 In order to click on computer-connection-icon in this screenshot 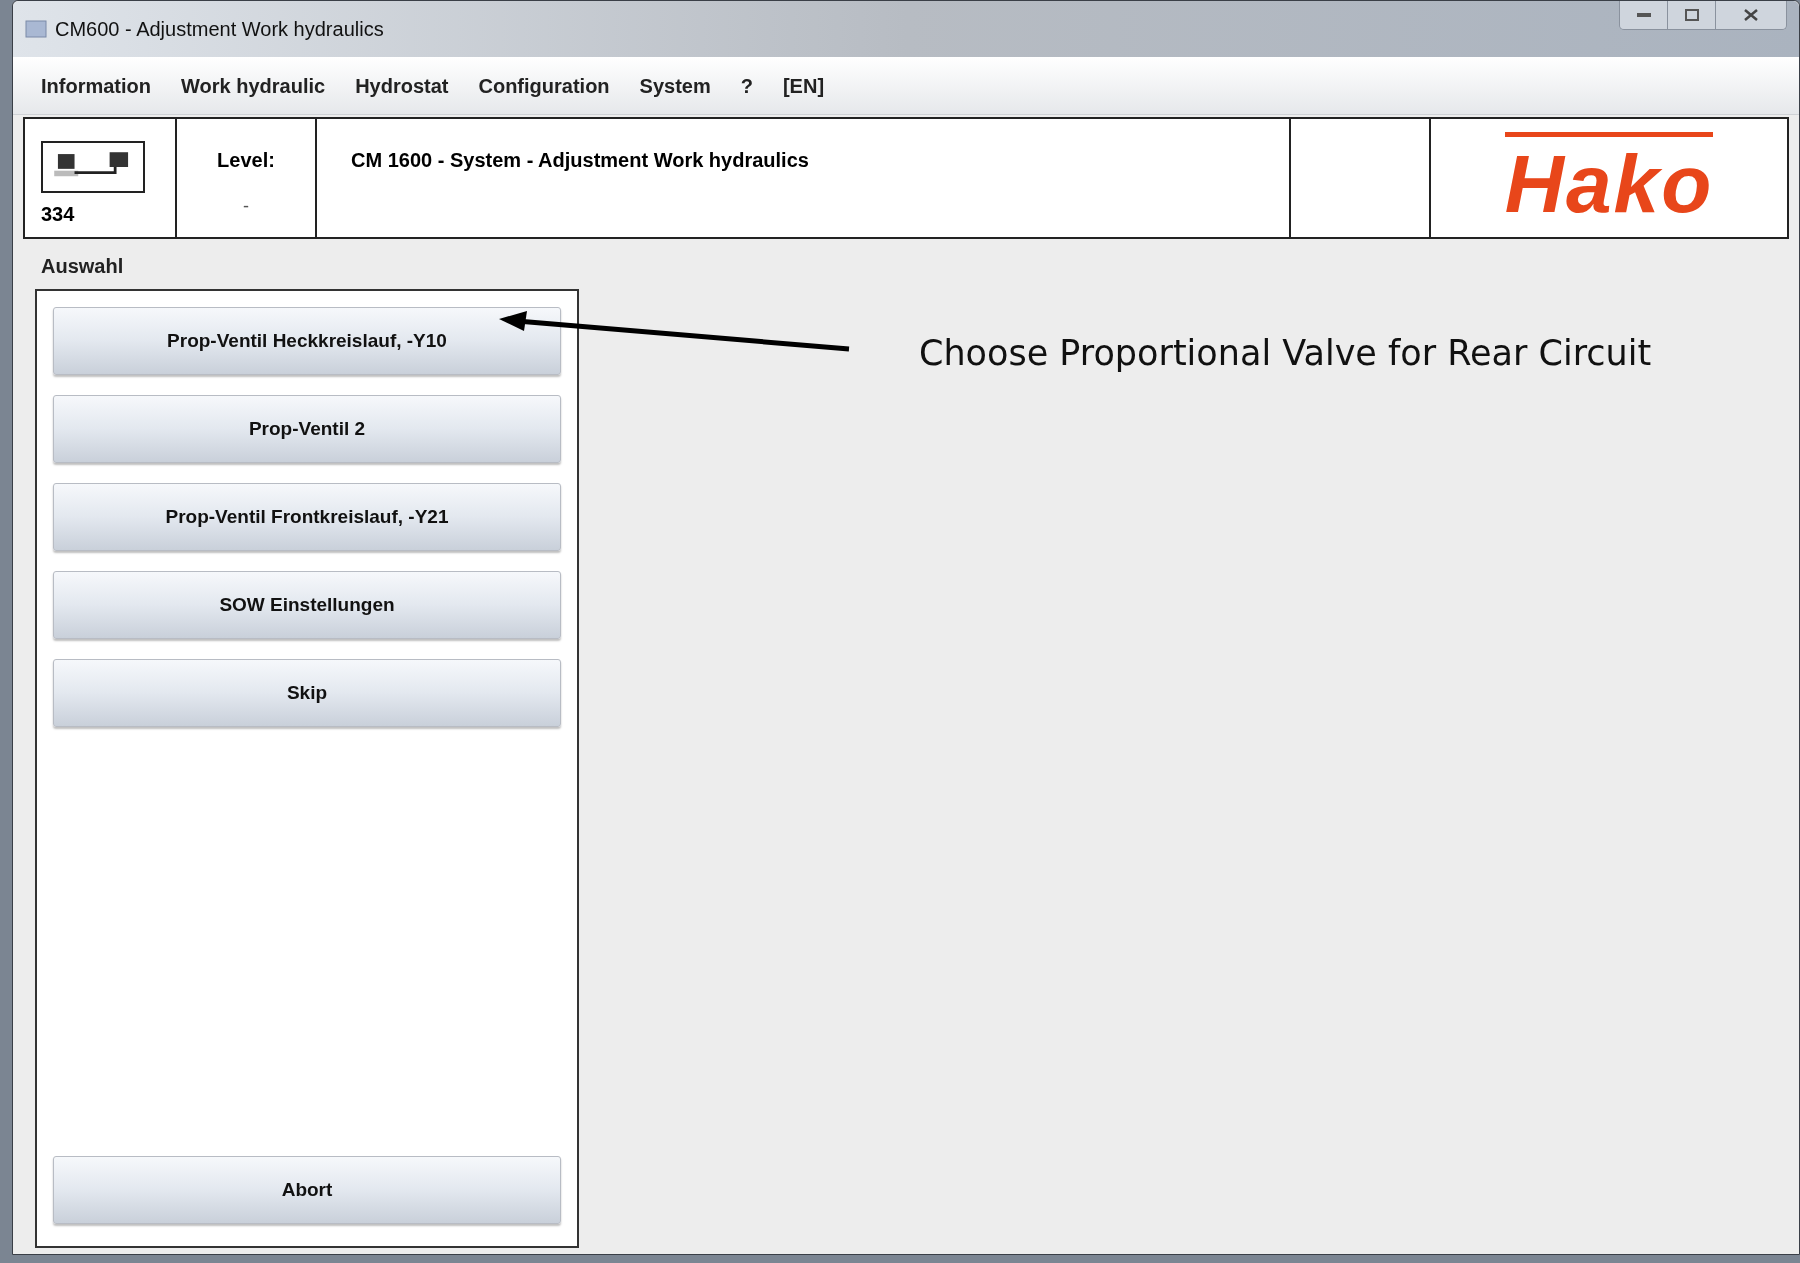, I will do `click(93, 167)`.